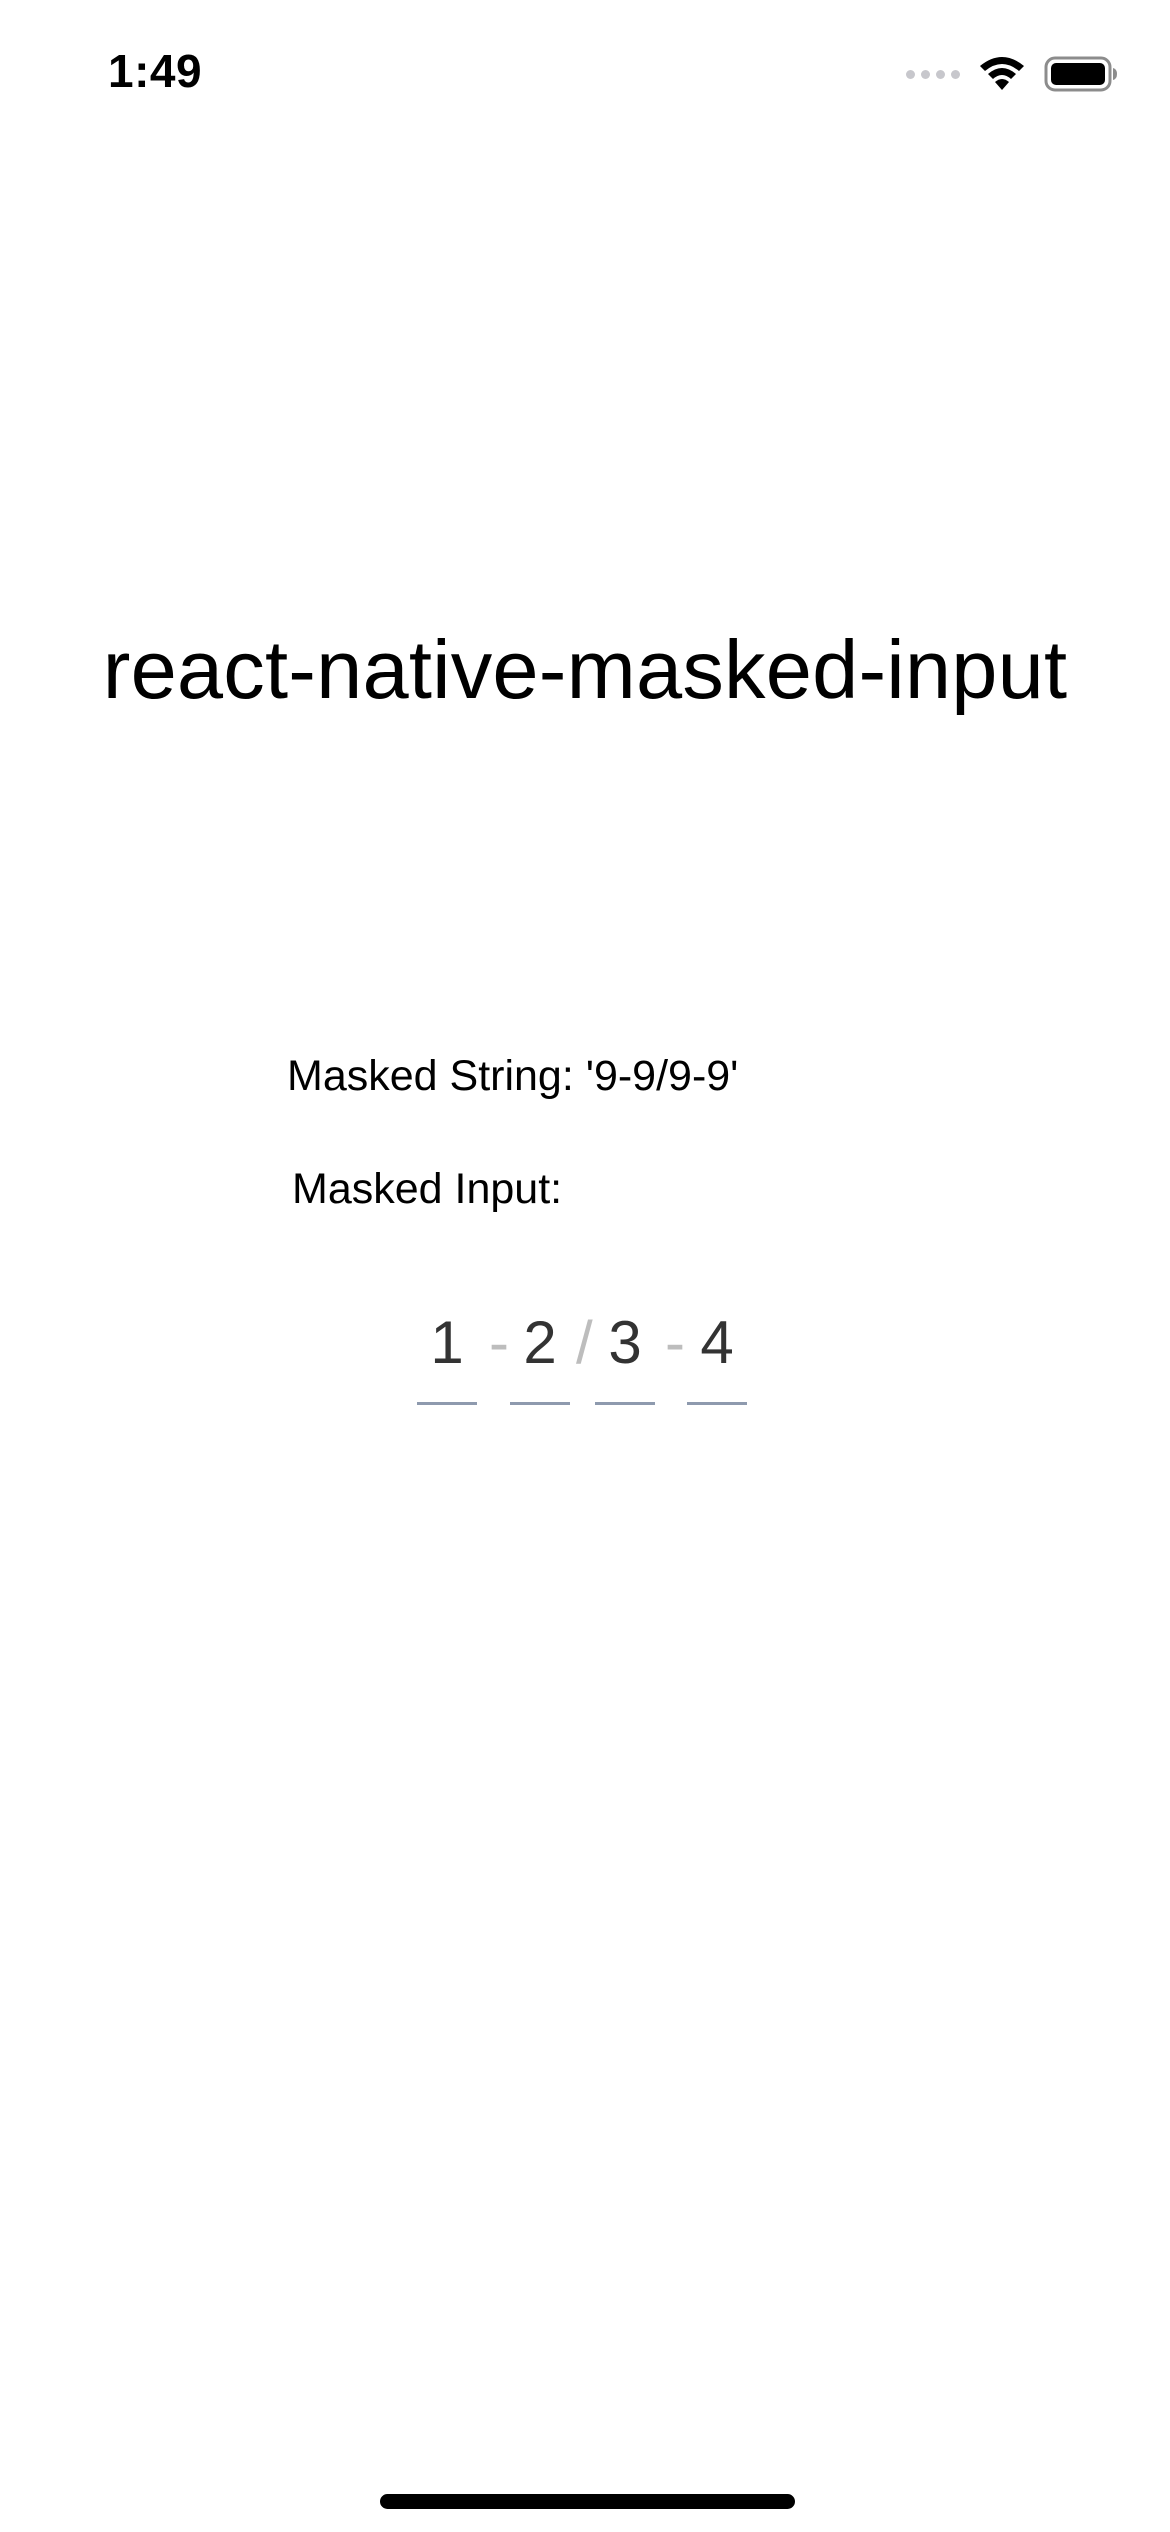 The image size is (1170, 2532). I want to click on masked-input-digit-4: 4, so click(717, 1342).